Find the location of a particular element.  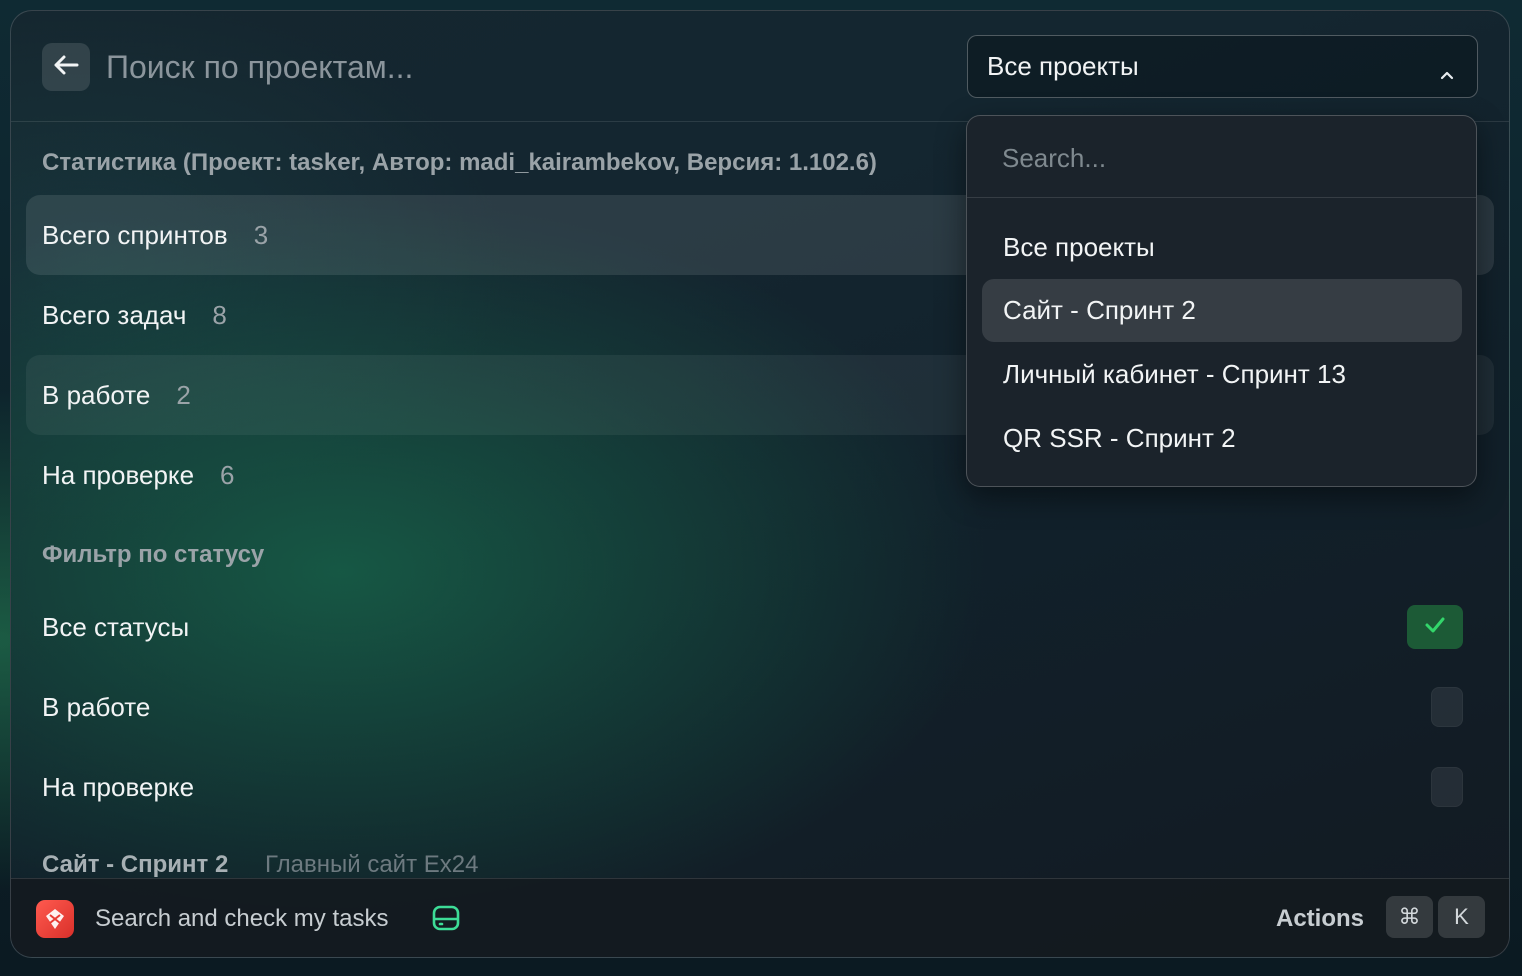

stat-label: В работе is located at coordinates (96, 394).